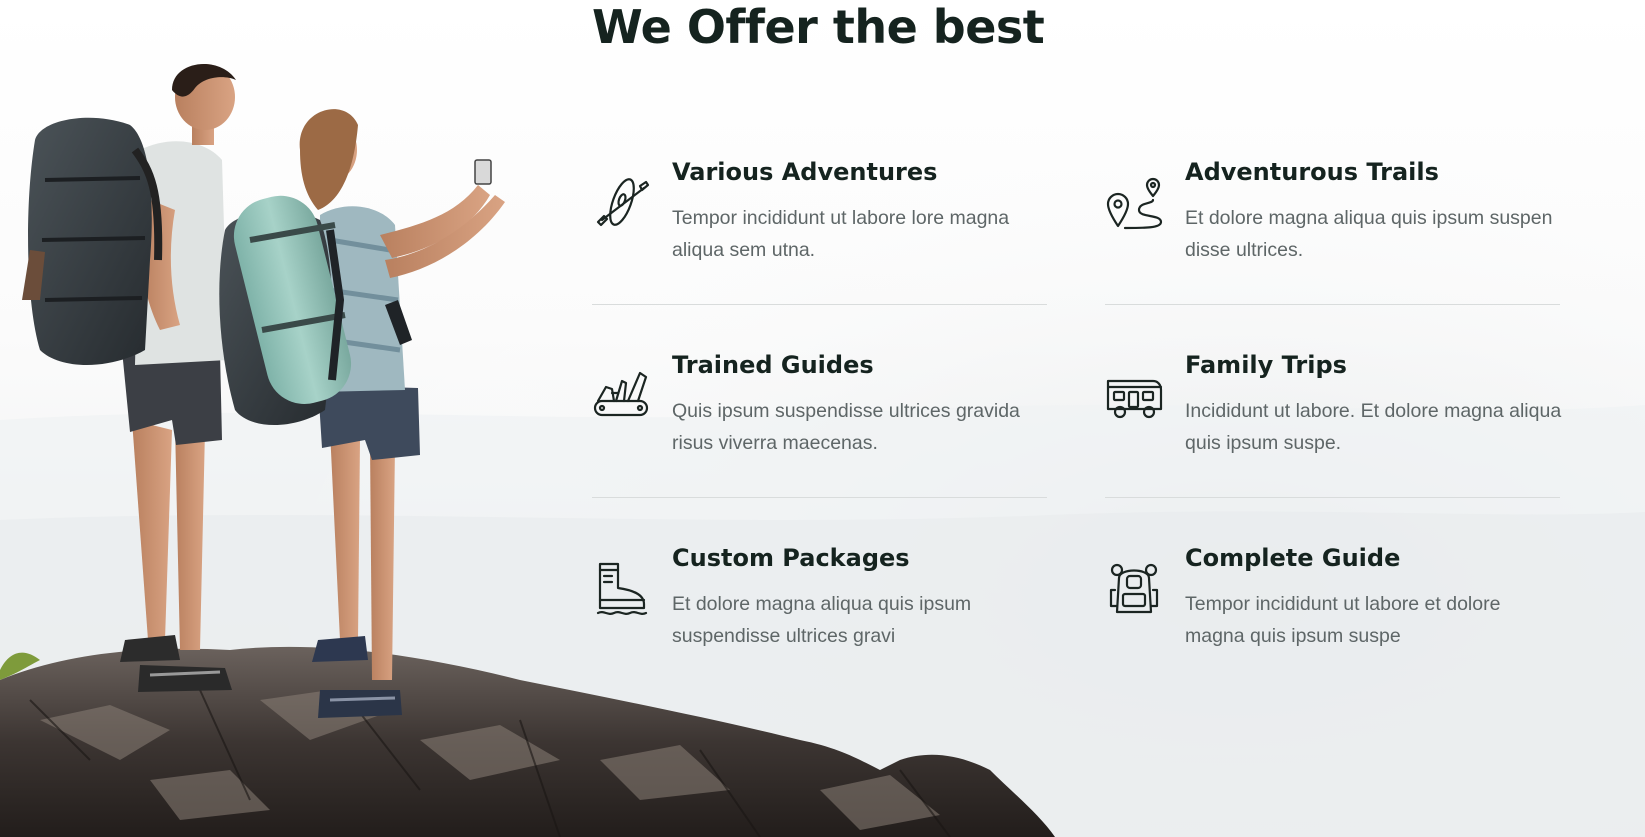  What do you see at coordinates (791, 558) in the screenshot?
I see `feature-title: Custom Packages` at bounding box center [791, 558].